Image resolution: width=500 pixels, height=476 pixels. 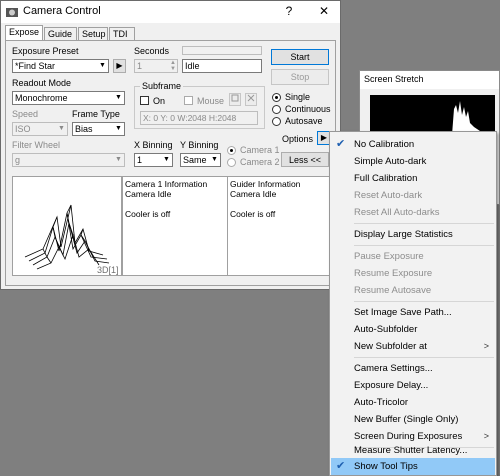 What do you see at coordinates (166, 184) in the screenshot?
I see `camera-info-title: Camera 1 Information` at bounding box center [166, 184].